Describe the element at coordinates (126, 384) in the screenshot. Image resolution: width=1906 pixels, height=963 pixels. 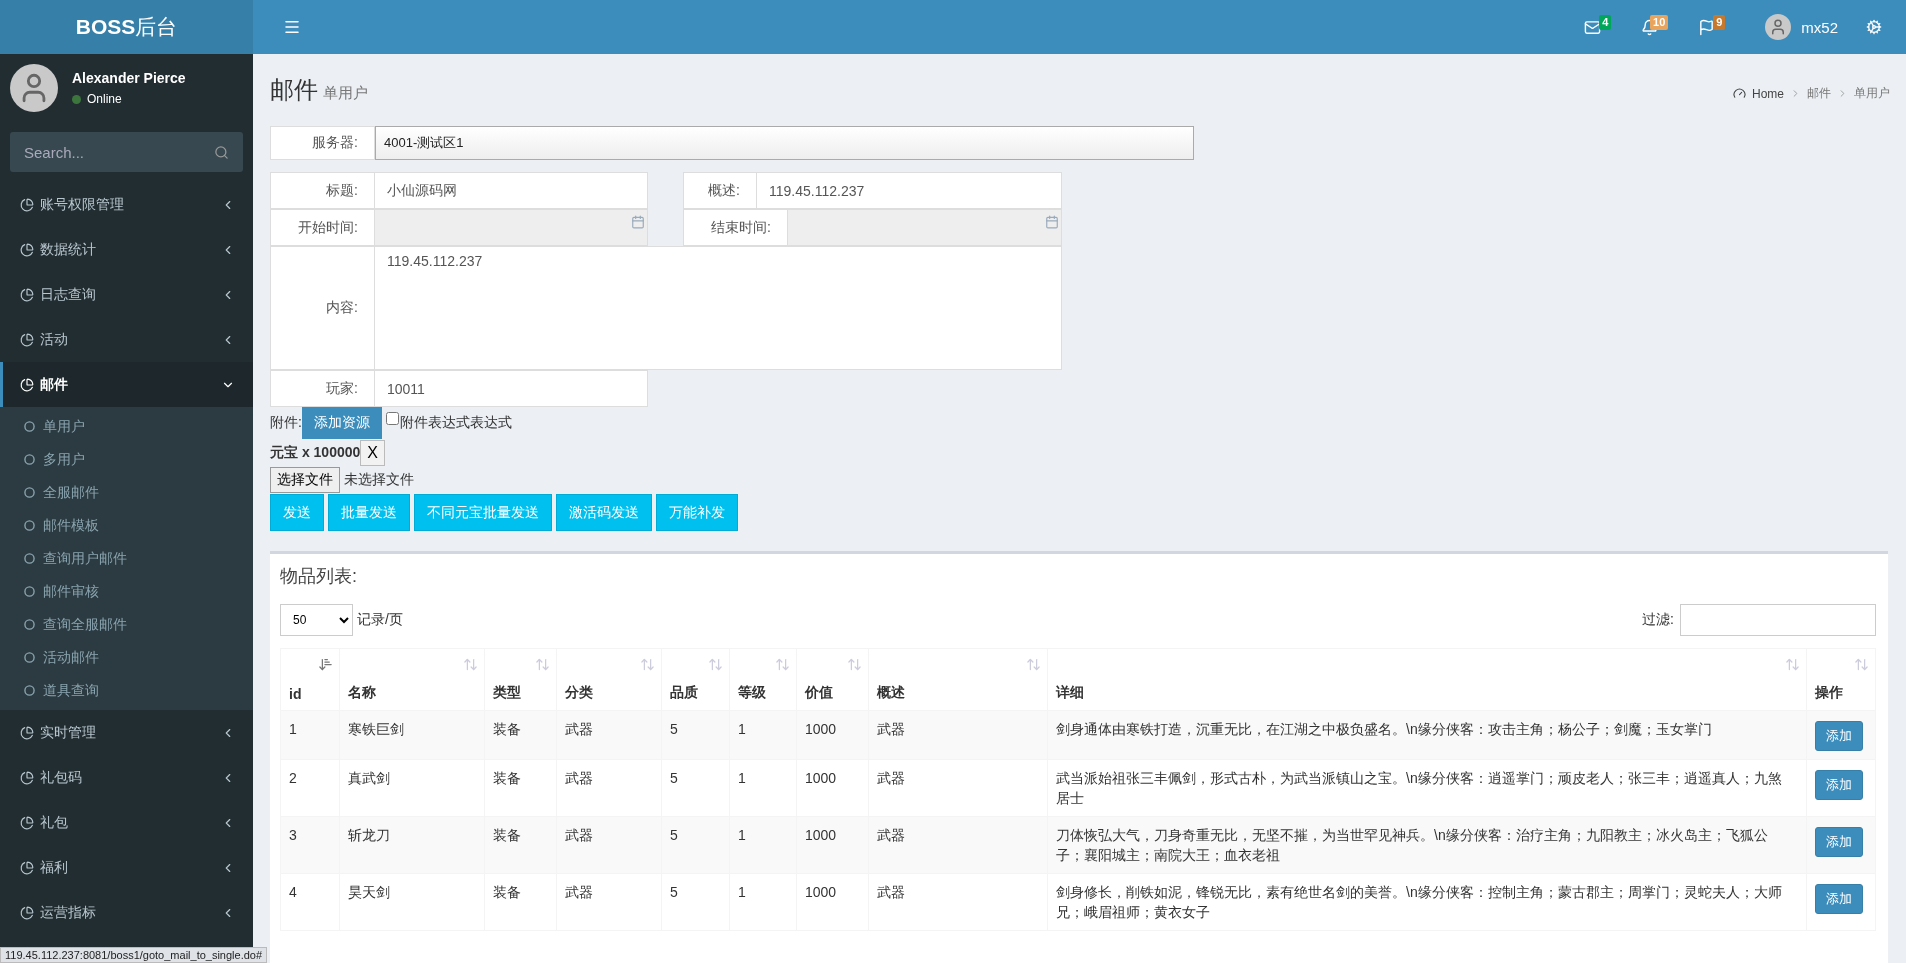
I see `sidebar-item: 邮件` at that location.